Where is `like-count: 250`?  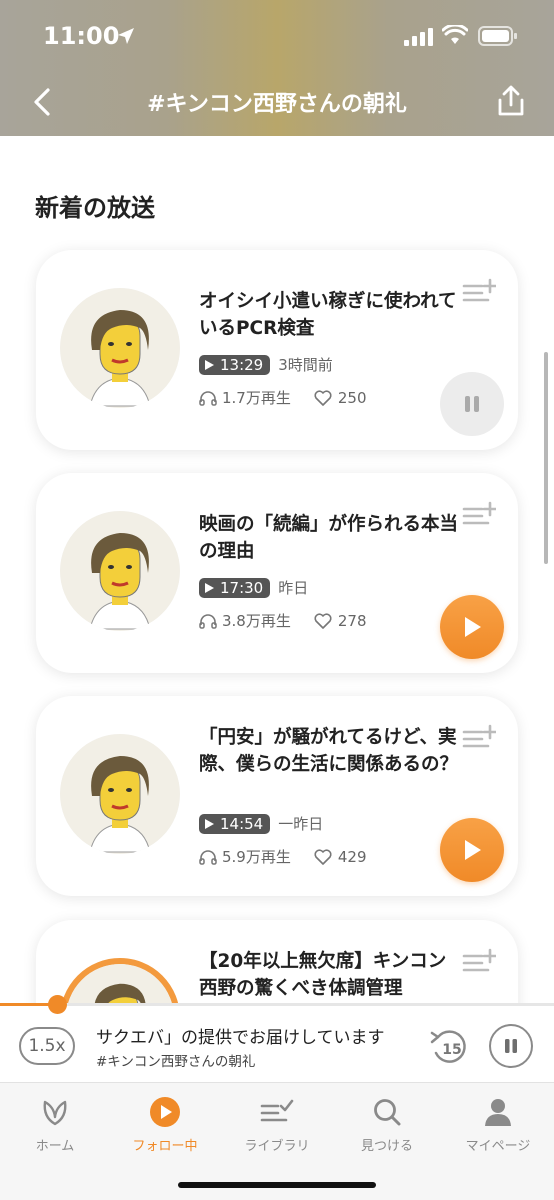
like-count: 250 is located at coordinates (340, 398).